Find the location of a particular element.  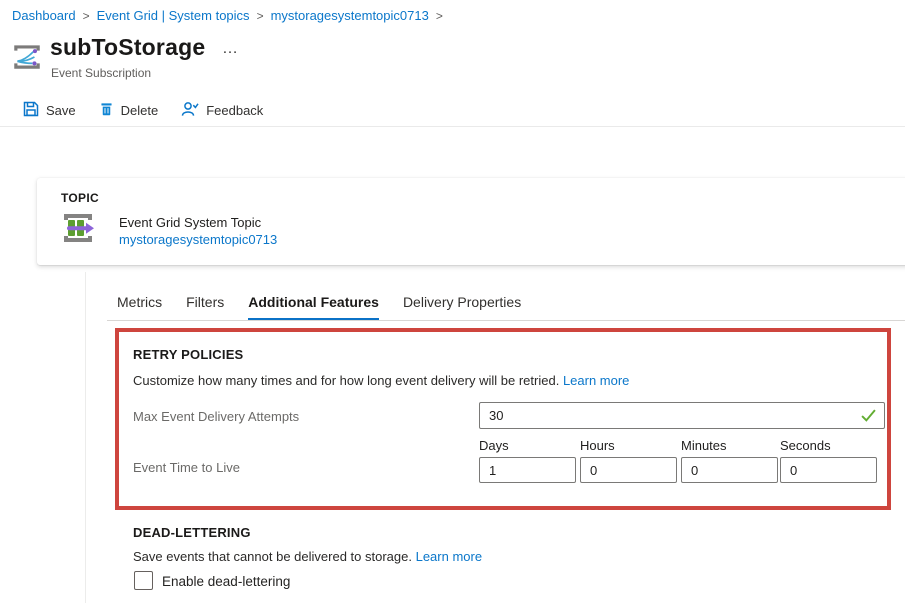

ttl-seconds-field: Seconds is located at coordinates (829, 460).